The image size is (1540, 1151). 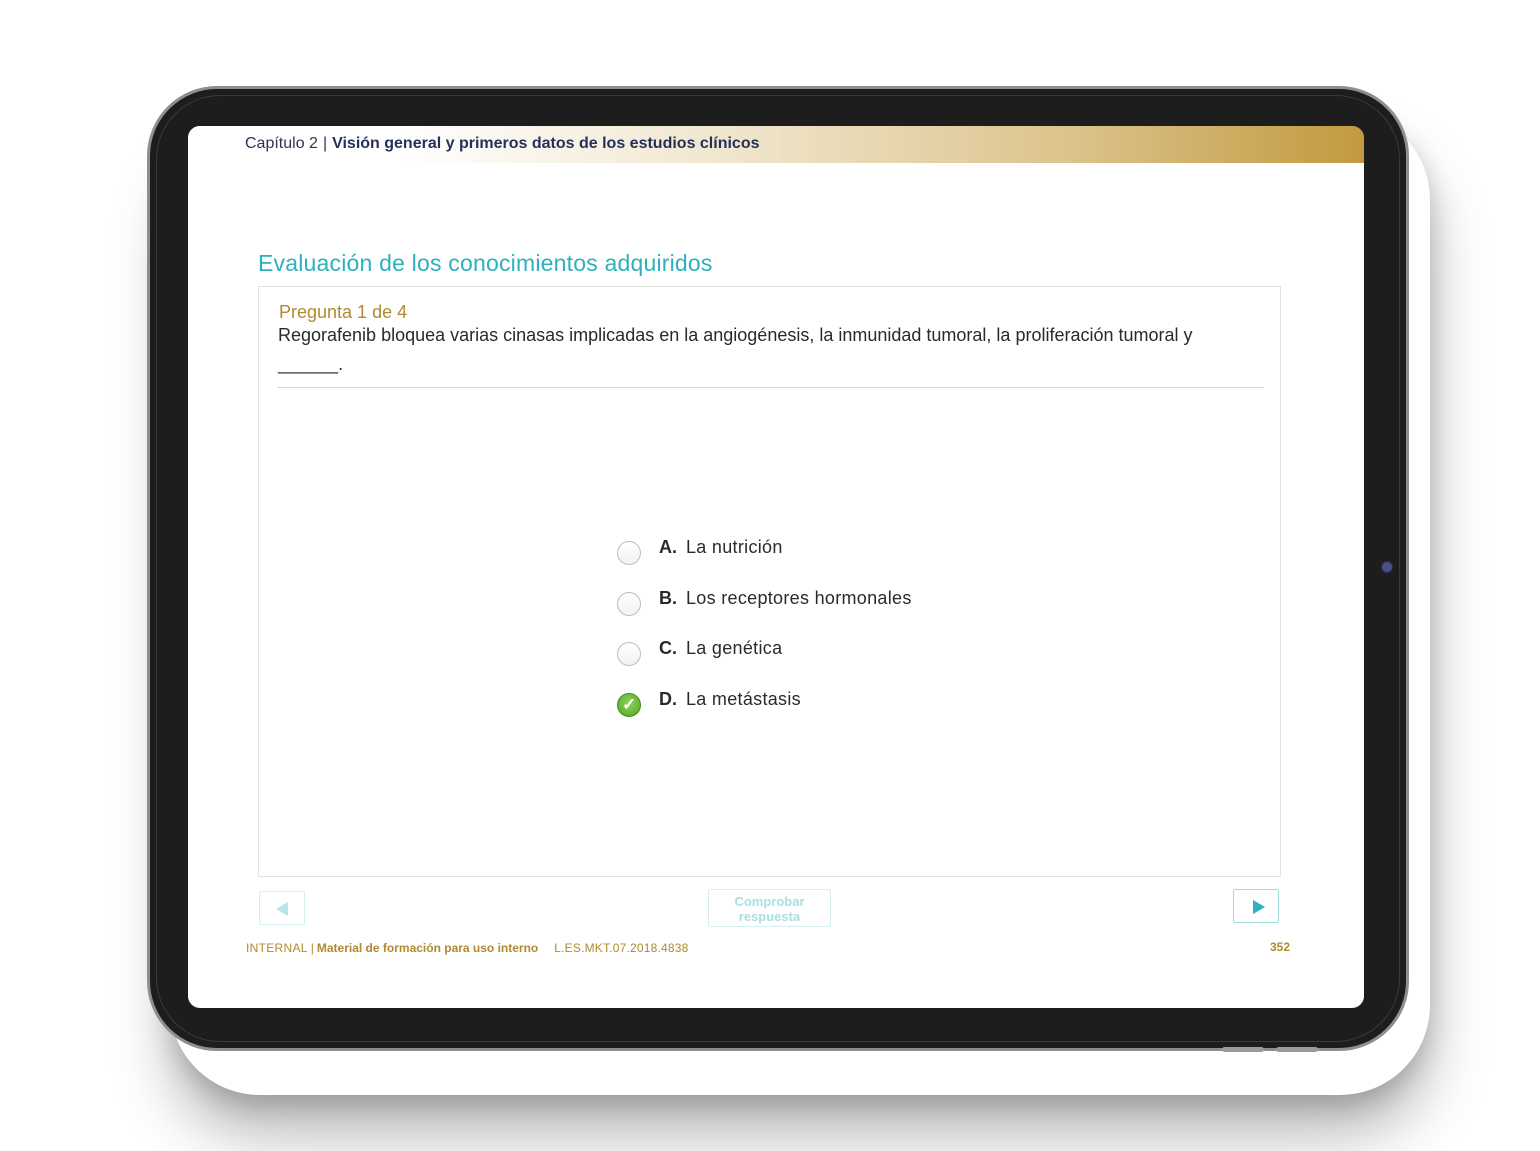 I want to click on arrow-left-icon, so click(x=282, y=909).